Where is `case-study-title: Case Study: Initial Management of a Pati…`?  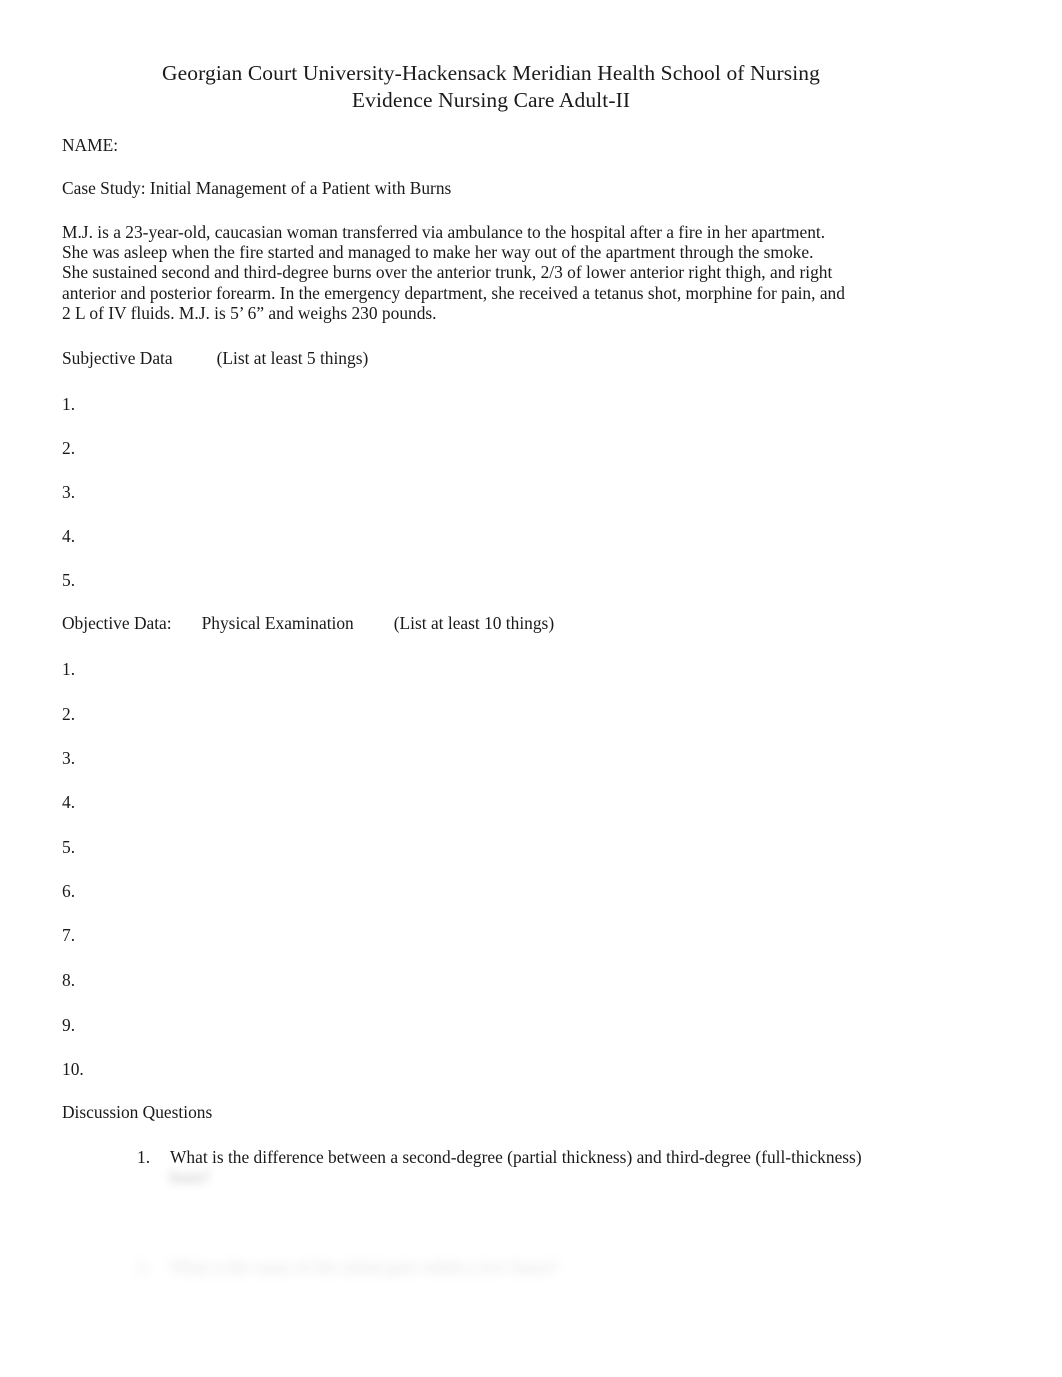 case-study-title: Case Study: Initial Management of a Pati… is located at coordinates (257, 188).